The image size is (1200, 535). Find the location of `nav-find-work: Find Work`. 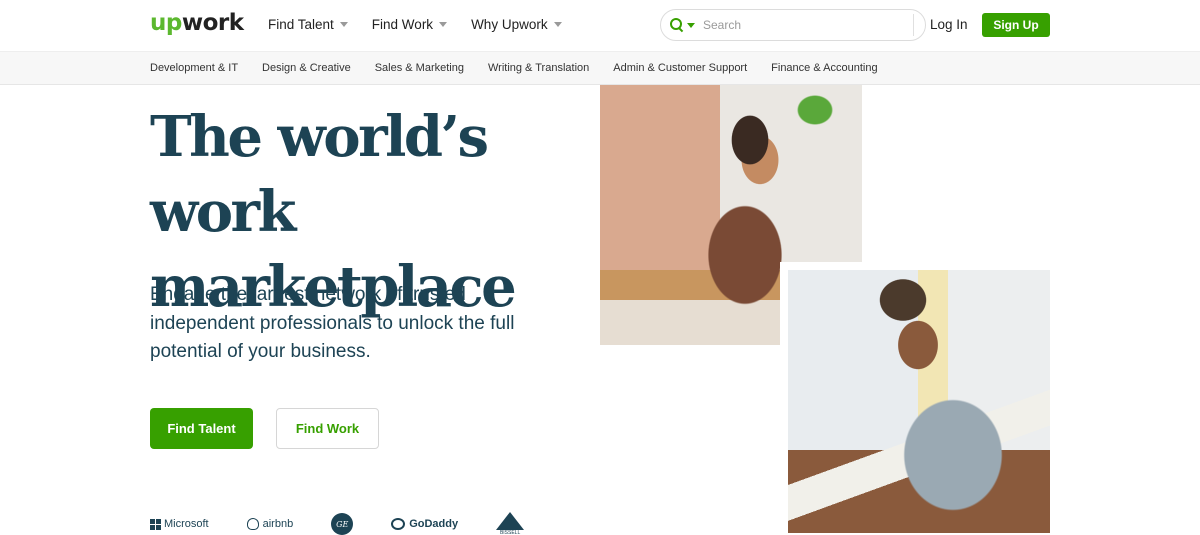

nav-find-work: Find Work is located at coordinates (409, 24).